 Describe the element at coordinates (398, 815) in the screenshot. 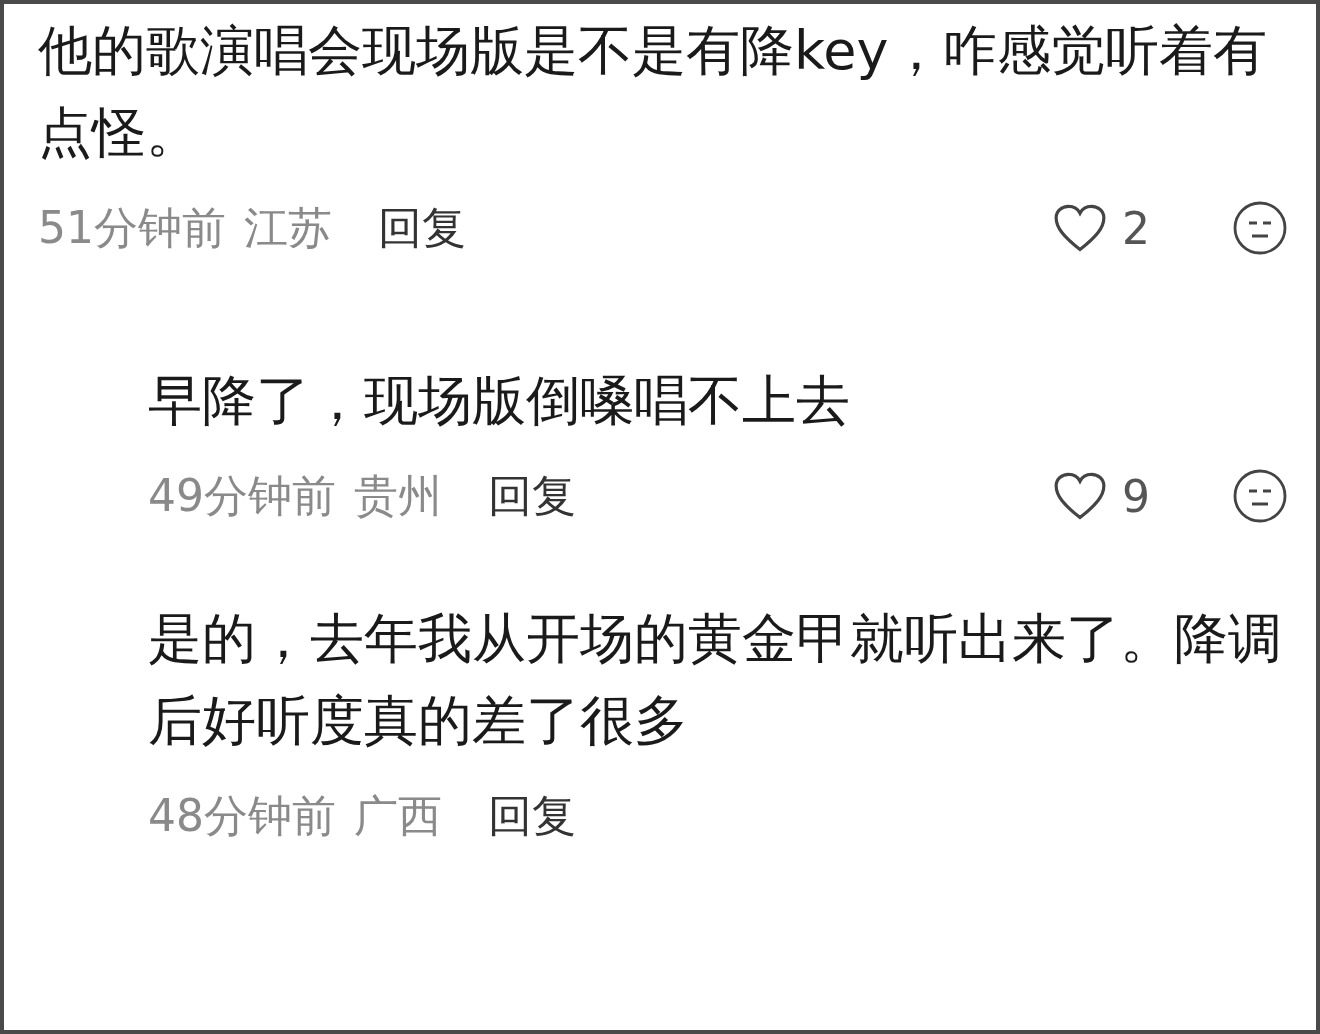

I see `comment-location: 广西` at that location.